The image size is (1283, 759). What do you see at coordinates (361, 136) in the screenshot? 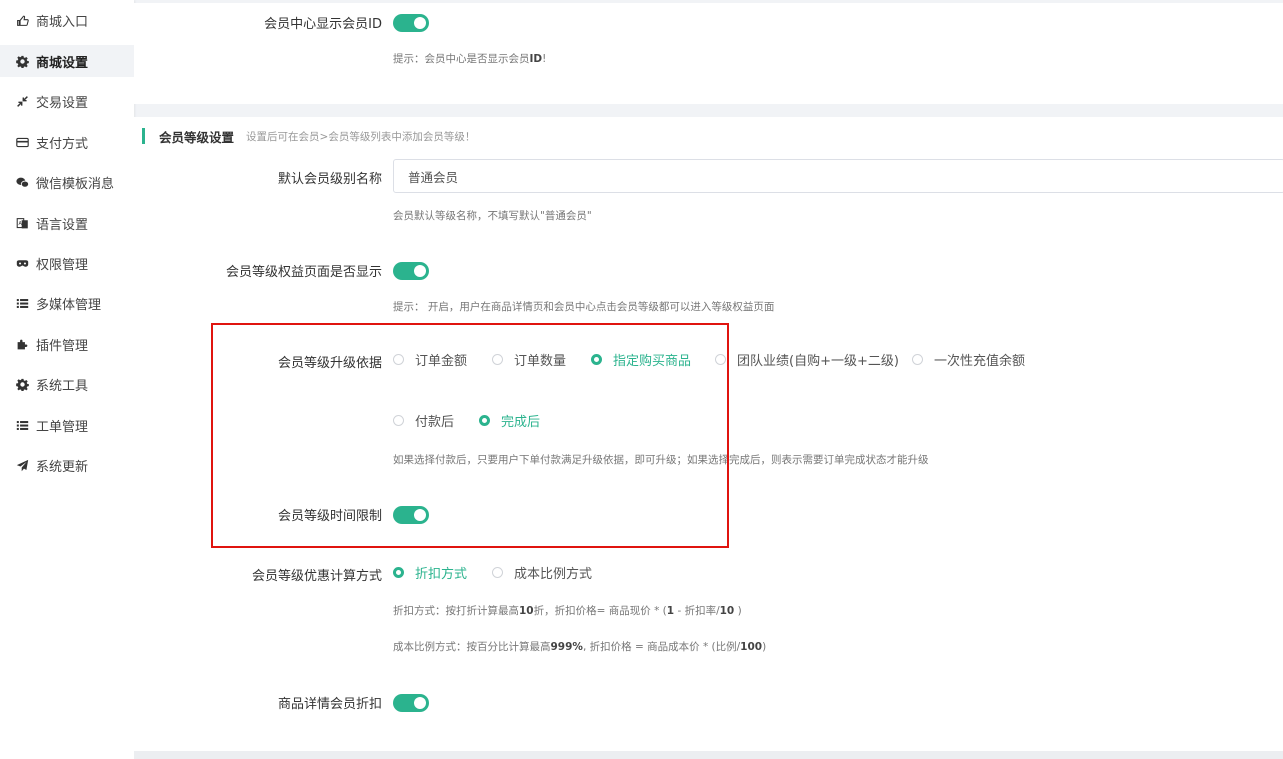
I see `section-subtitle: 设置后可在会员>会员等级列表中添加会员等级！` at bounding box center [361, 136].